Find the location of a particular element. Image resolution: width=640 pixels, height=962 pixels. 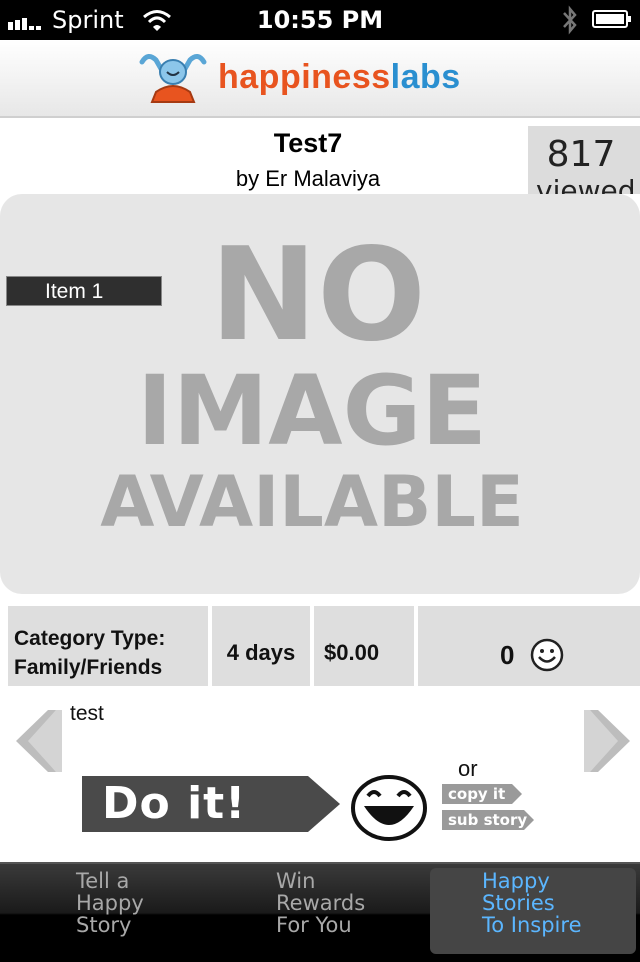

view-count-label: viewed is located at coordinates (586, 184).